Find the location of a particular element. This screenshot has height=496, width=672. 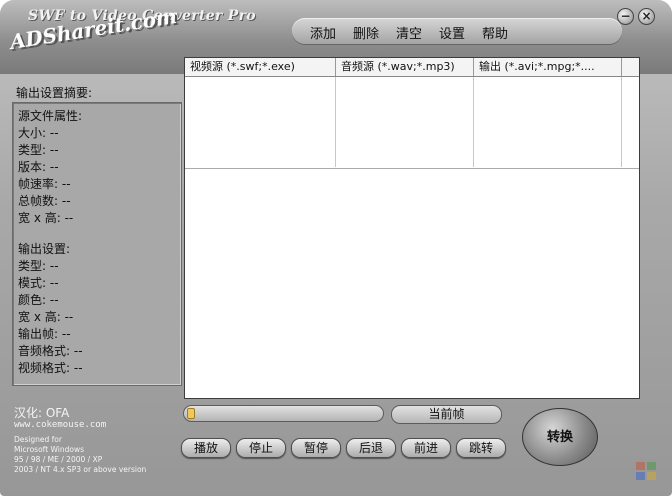

convert-button: 转换 is located at coordinates (560, 437).